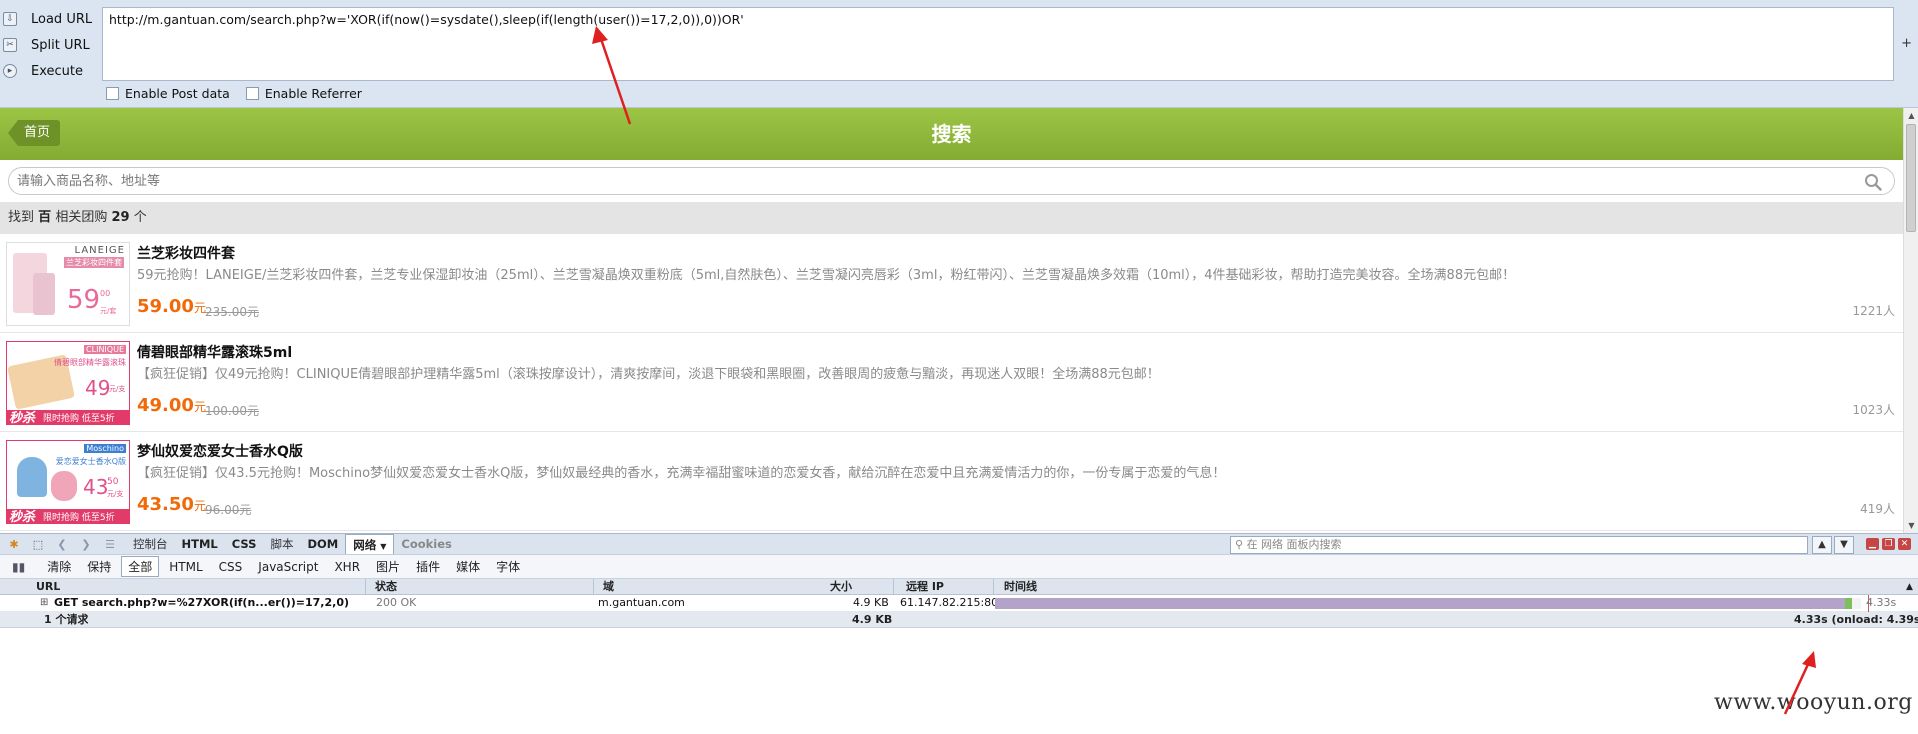  What do you see at coordinates (200, 544) in the screenshot?
I see `tab-html: HTML` at bounding box center [200, 544].